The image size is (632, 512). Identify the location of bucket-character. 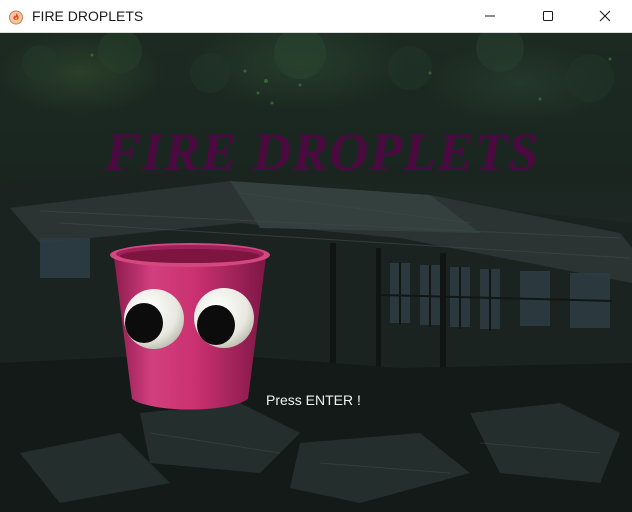
(190, 326).